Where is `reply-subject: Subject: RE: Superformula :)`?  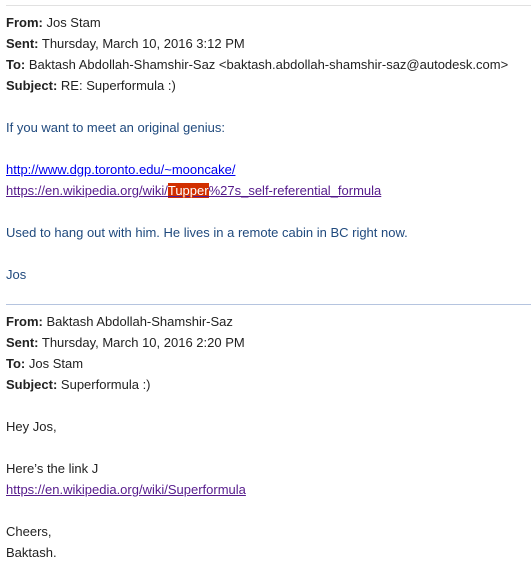
reply-subject: Subject: RE: Superformula :) is located at coordinates (91, 85).